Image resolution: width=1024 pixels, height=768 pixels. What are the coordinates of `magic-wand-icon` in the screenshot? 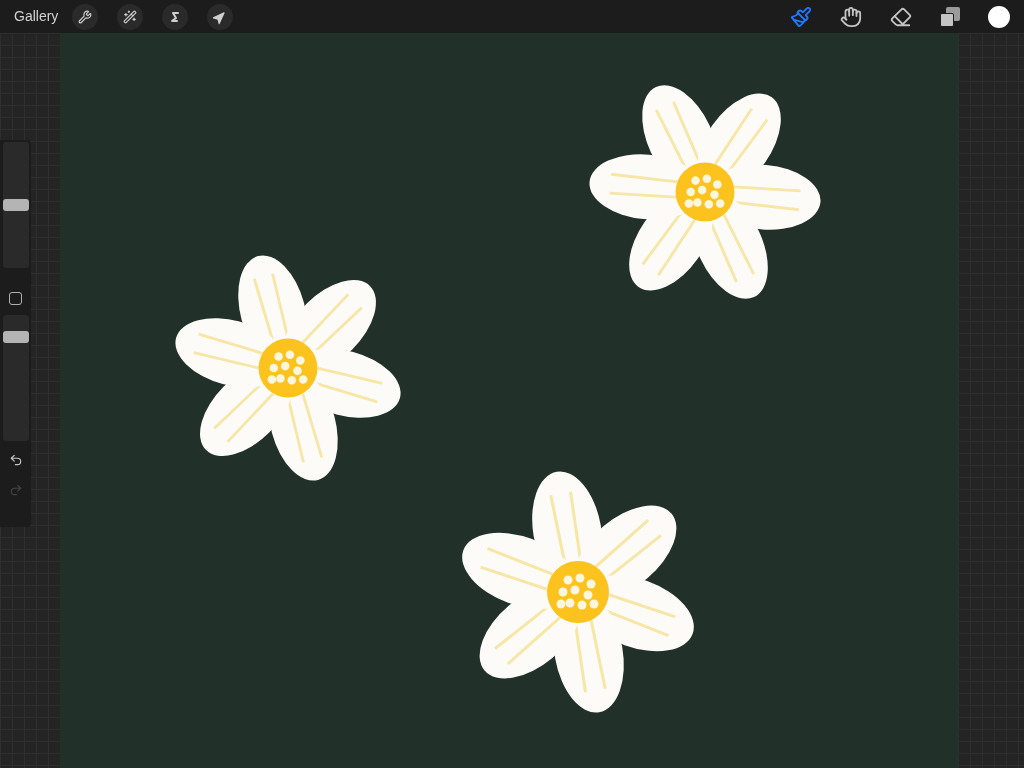 It's located at (130, 16).